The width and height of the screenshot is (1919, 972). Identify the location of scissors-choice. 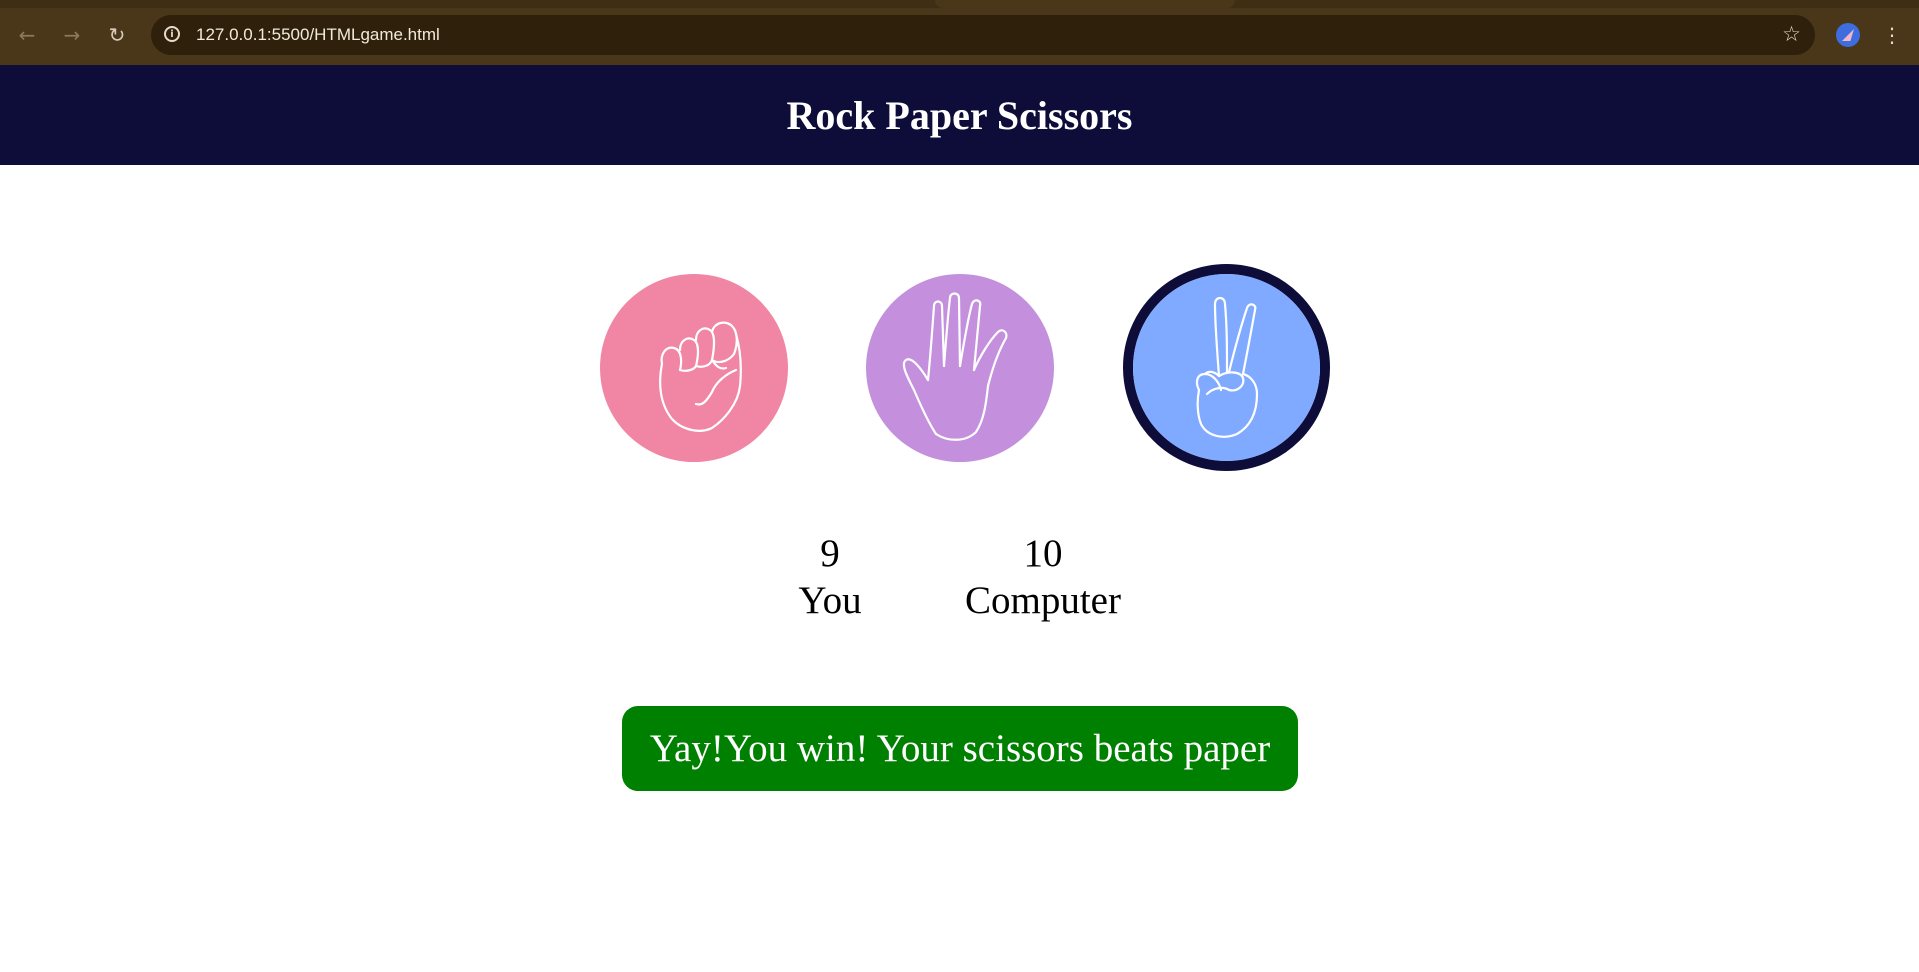
(1226, 367).